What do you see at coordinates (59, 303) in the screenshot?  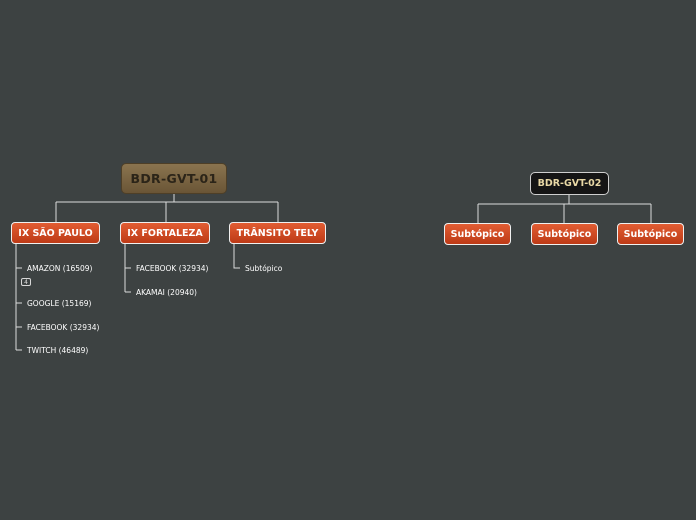 I see `subtopic-google: GOOGLE (15169)` at bounding box center [59, 303].